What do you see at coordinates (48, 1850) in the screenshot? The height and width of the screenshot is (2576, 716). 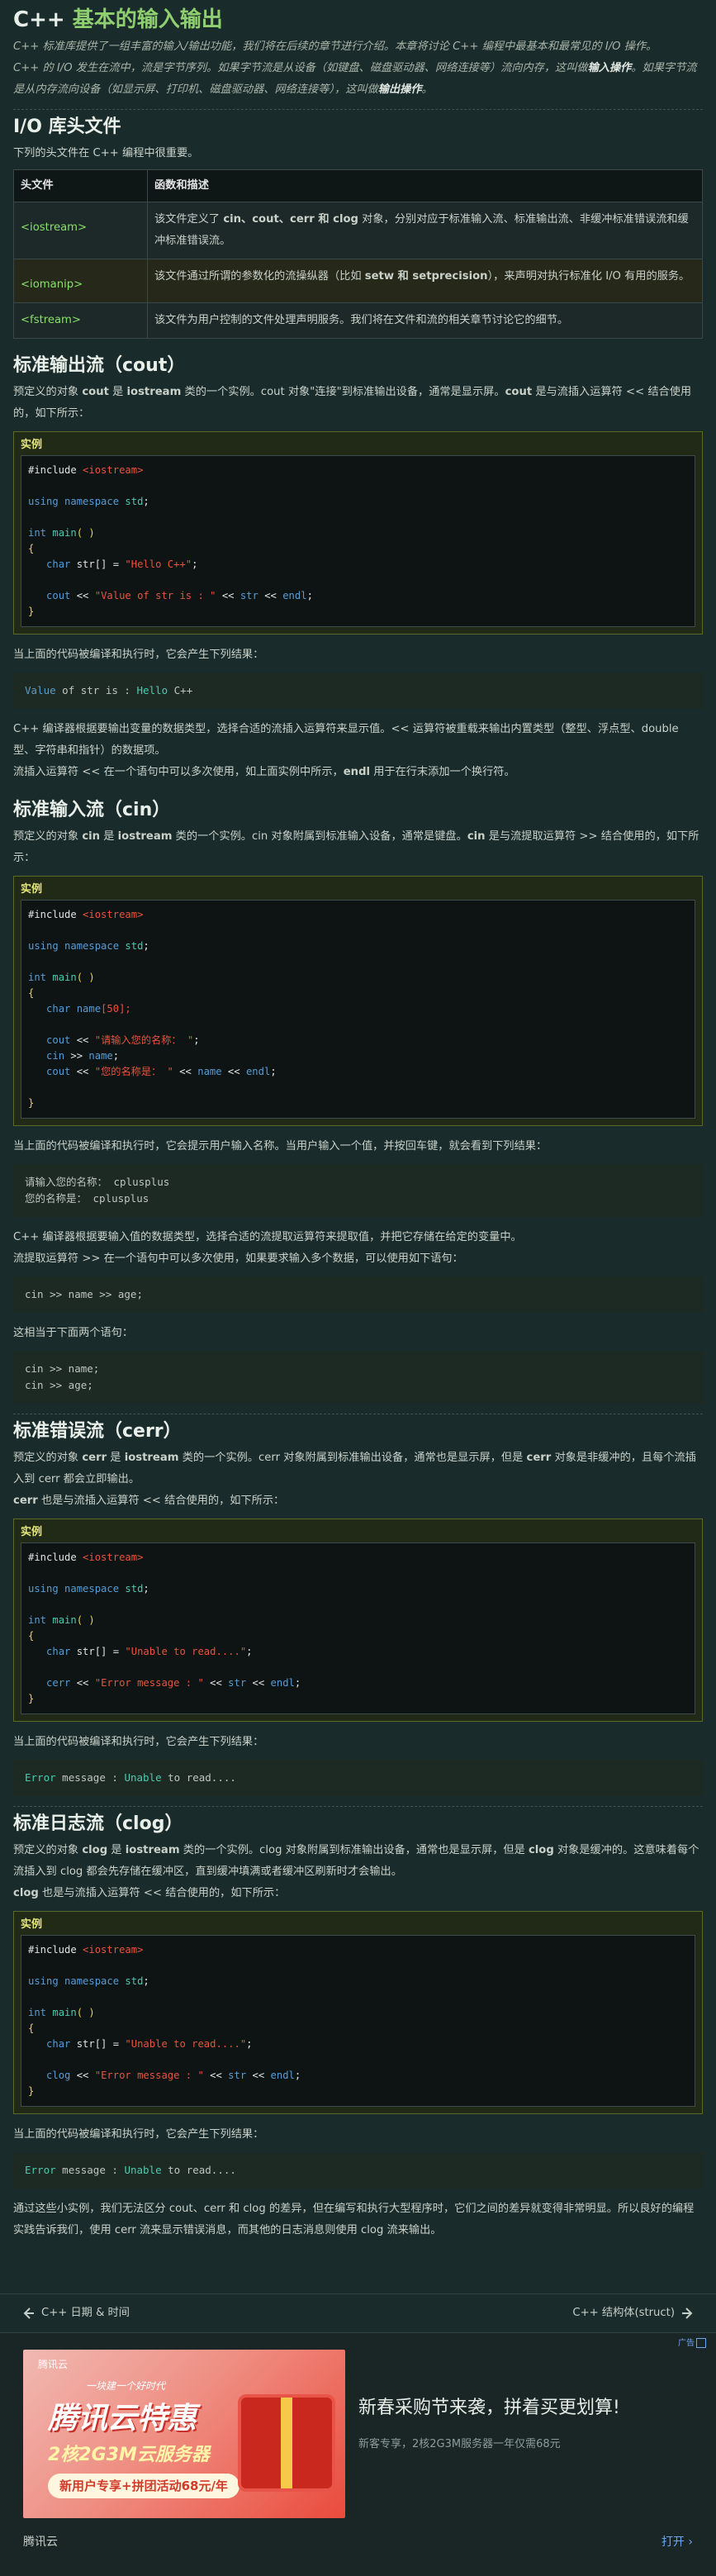 I see `text: 预定义的对象` at bounding box center [48, 1850].